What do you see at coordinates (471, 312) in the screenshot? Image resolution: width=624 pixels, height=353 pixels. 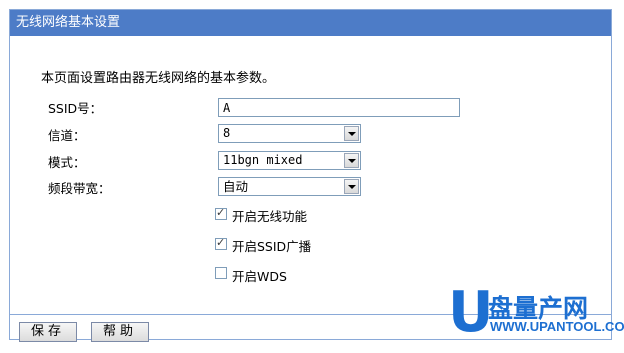 I see `logo-u-letter: U` at bounding box center [471, 312].